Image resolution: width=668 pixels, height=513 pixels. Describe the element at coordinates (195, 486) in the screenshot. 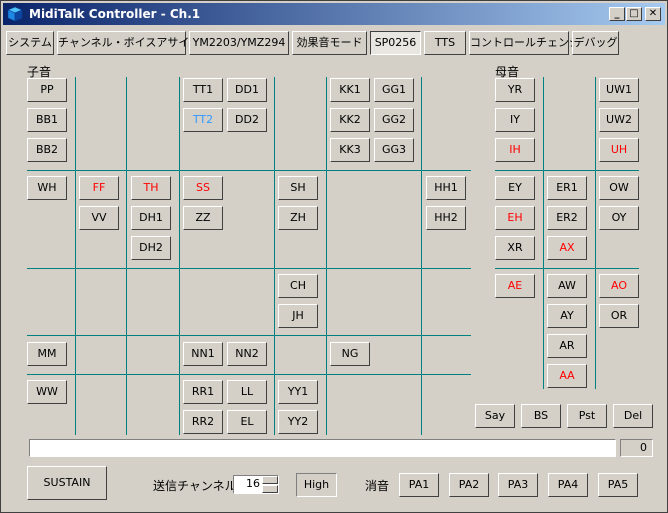

I see `send-channel-label: 送信チャンネル` at that location.